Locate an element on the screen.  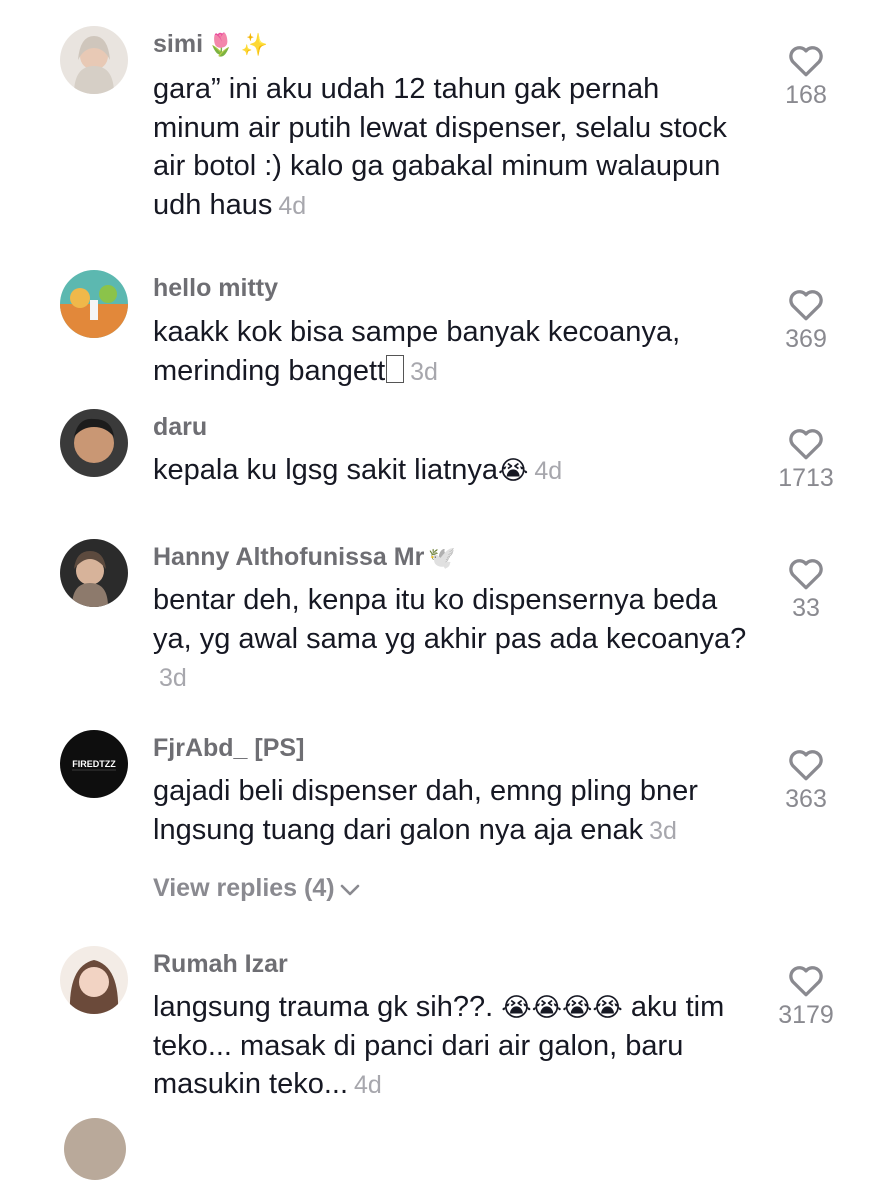
like-button: 369 is located at coordinates (806, 321).